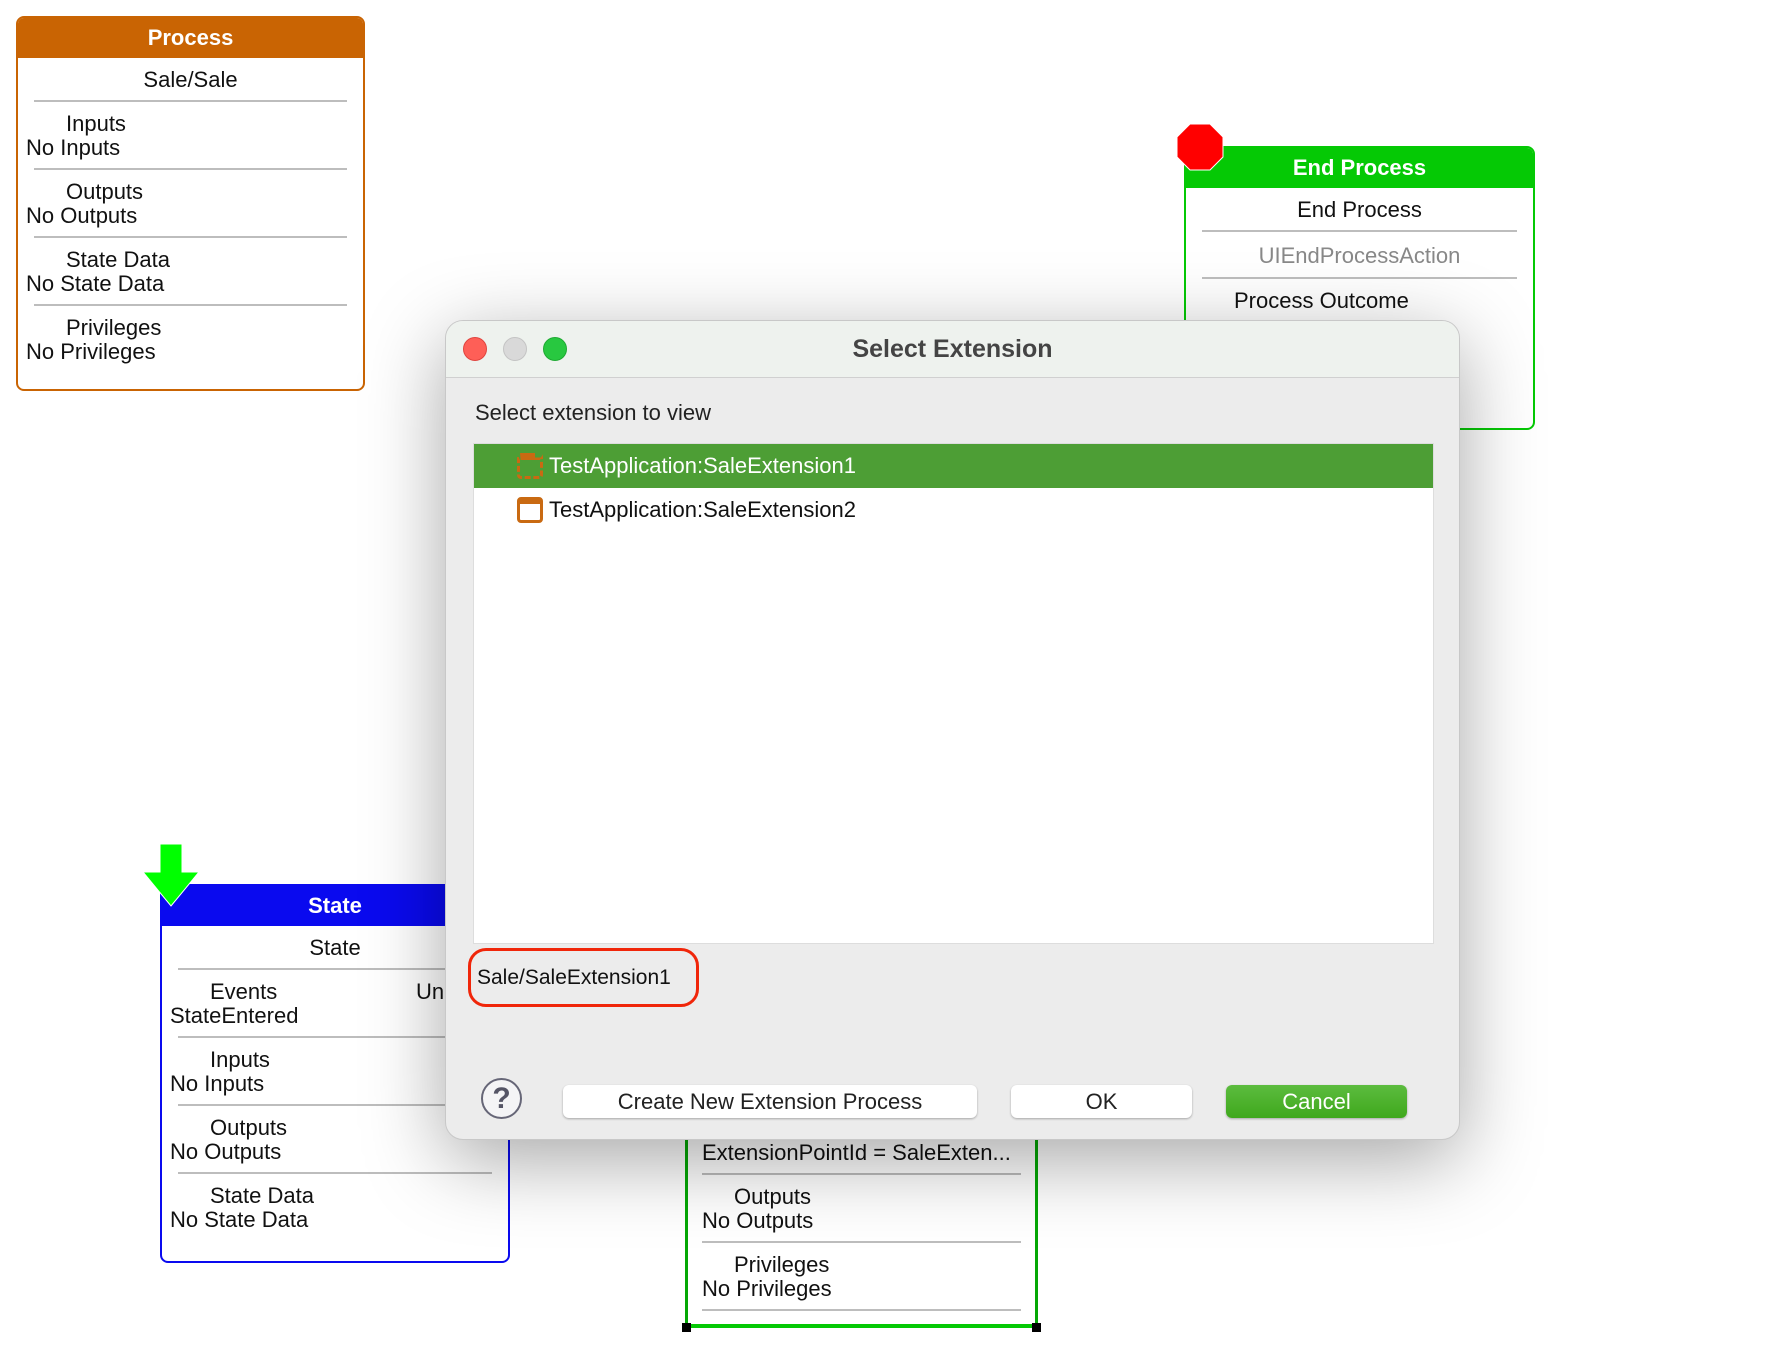 This screenshot has width=1782, height=1354. What do you see at coordinates (501, 1098) in the screenshot?
I see `help-button: ?` at bounding box center [501, 1098].